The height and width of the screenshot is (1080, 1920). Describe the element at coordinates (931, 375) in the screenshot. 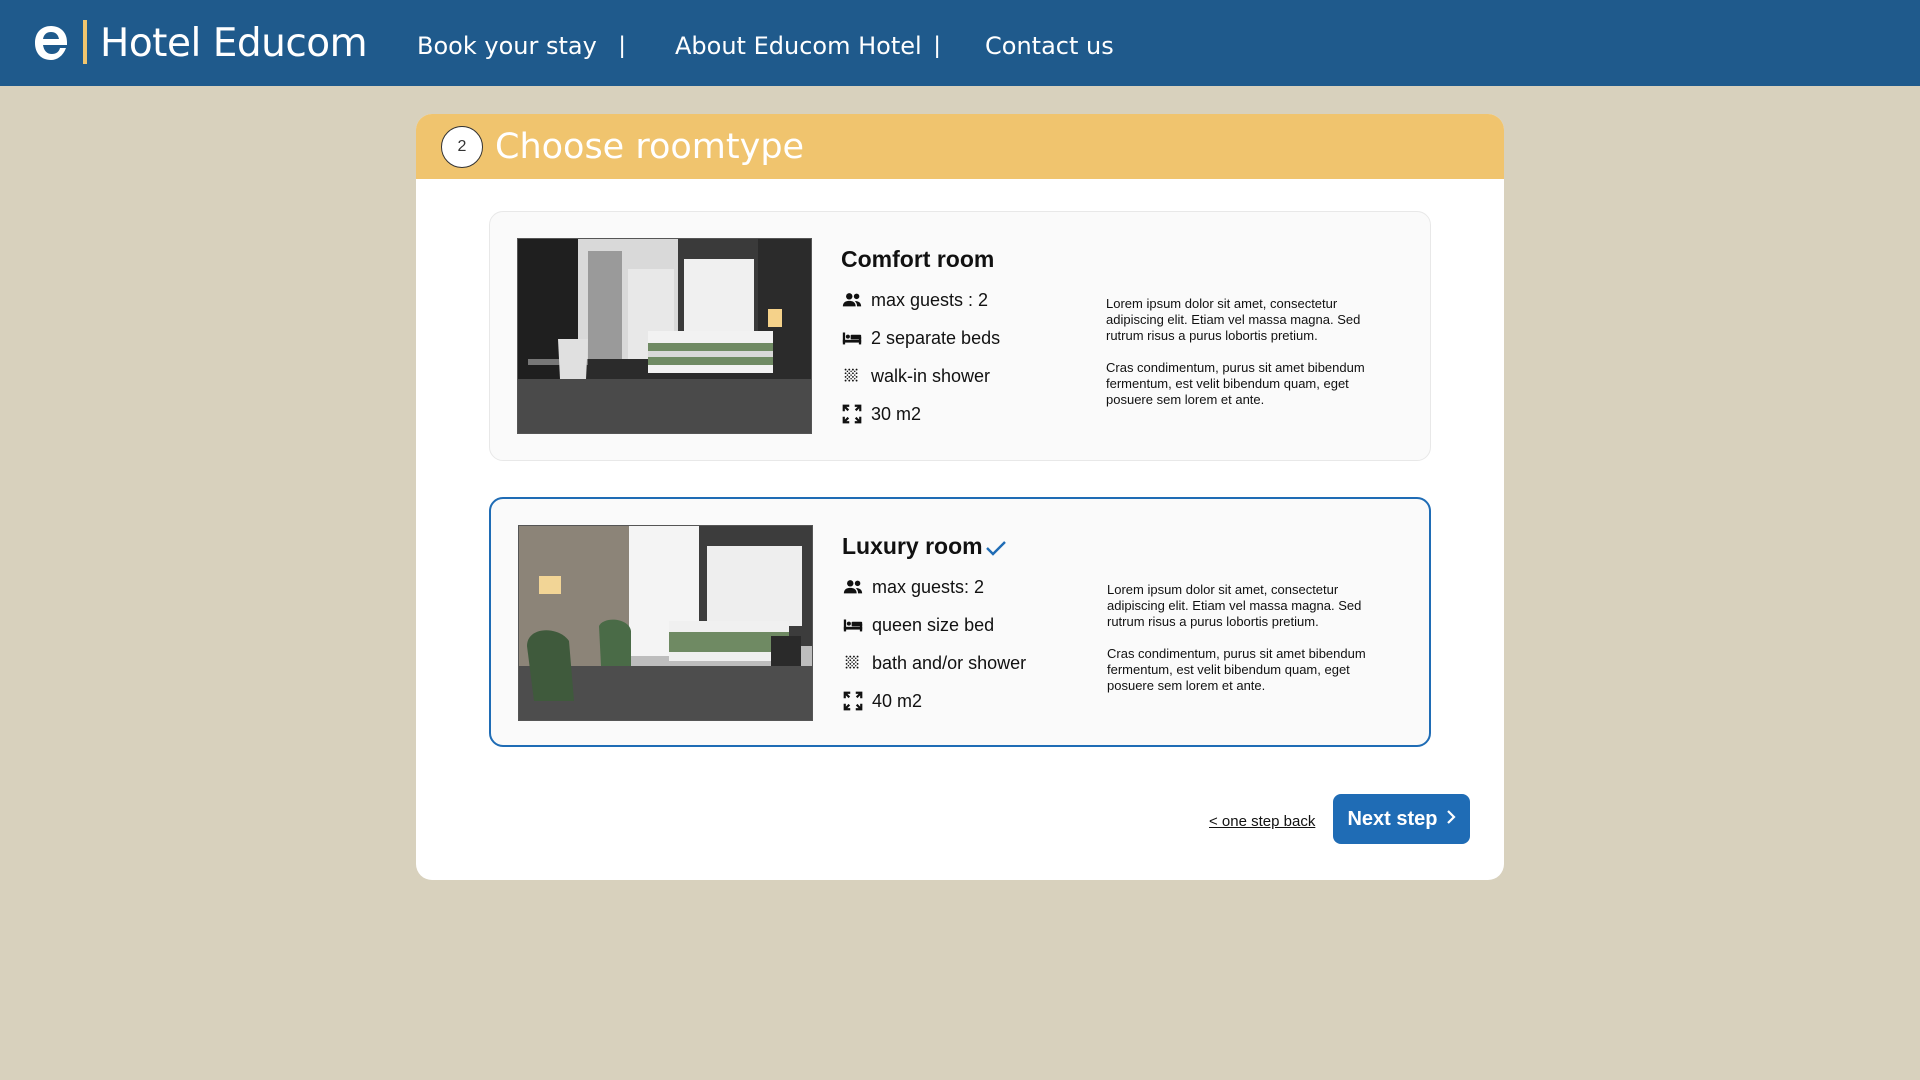

I see `feature-text: walk-in shower` at that location.